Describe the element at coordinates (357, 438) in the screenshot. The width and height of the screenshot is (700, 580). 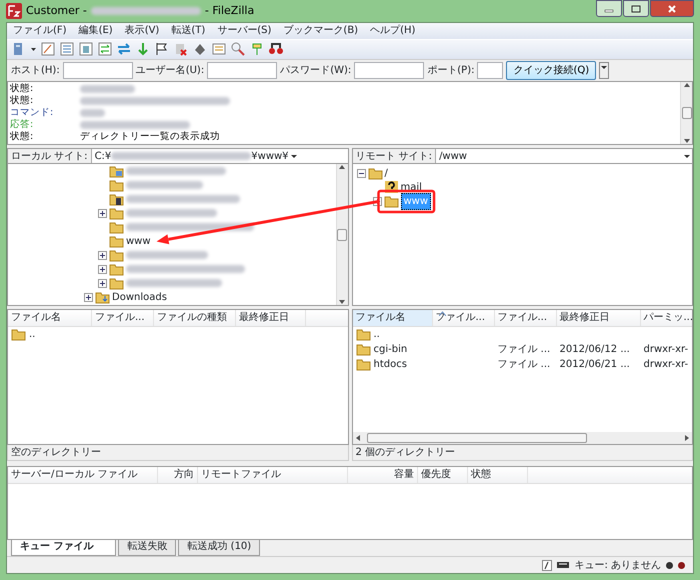
I see `scroll-left-icon` at that location.